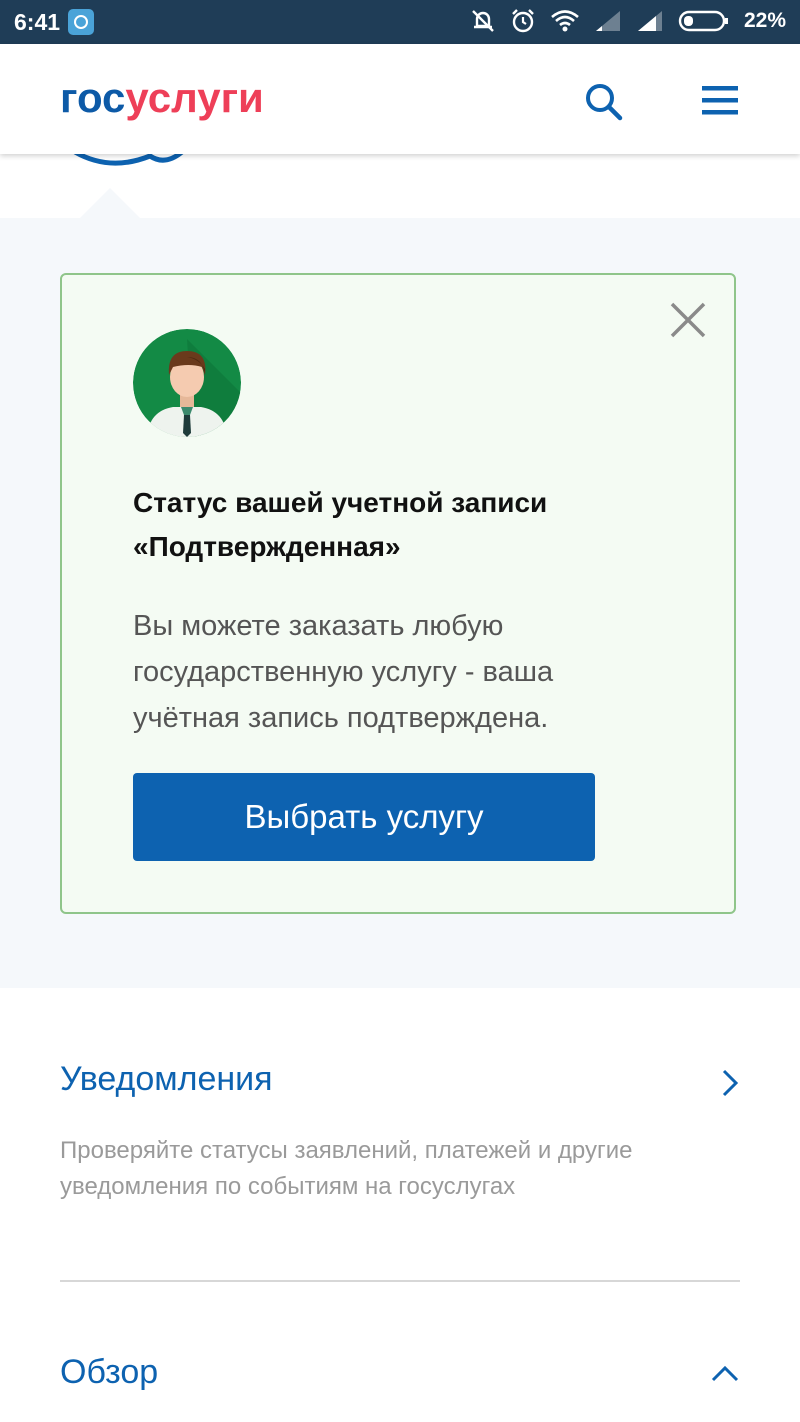 Image resolution: width=800 pixels, height=1422 pixels. What do you see at coordinates (110, 203) in the screenshot?
I see `pointer-notch` at bounding box center [110, 203].